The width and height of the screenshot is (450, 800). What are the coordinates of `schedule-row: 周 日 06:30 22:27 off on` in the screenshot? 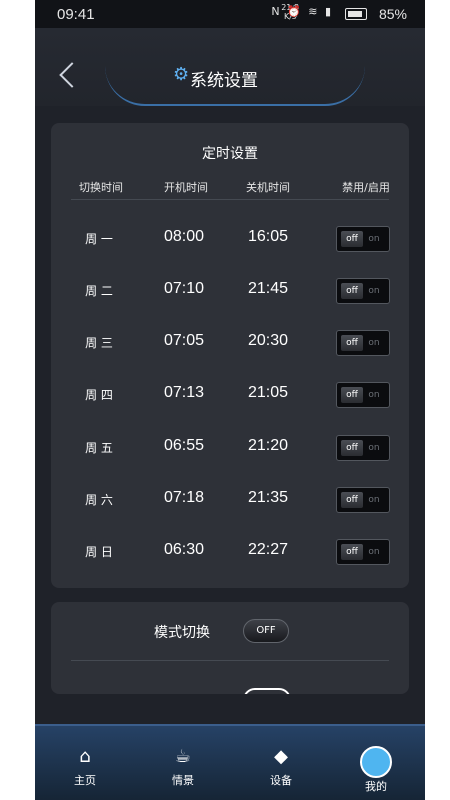 It's located at (230, 551).